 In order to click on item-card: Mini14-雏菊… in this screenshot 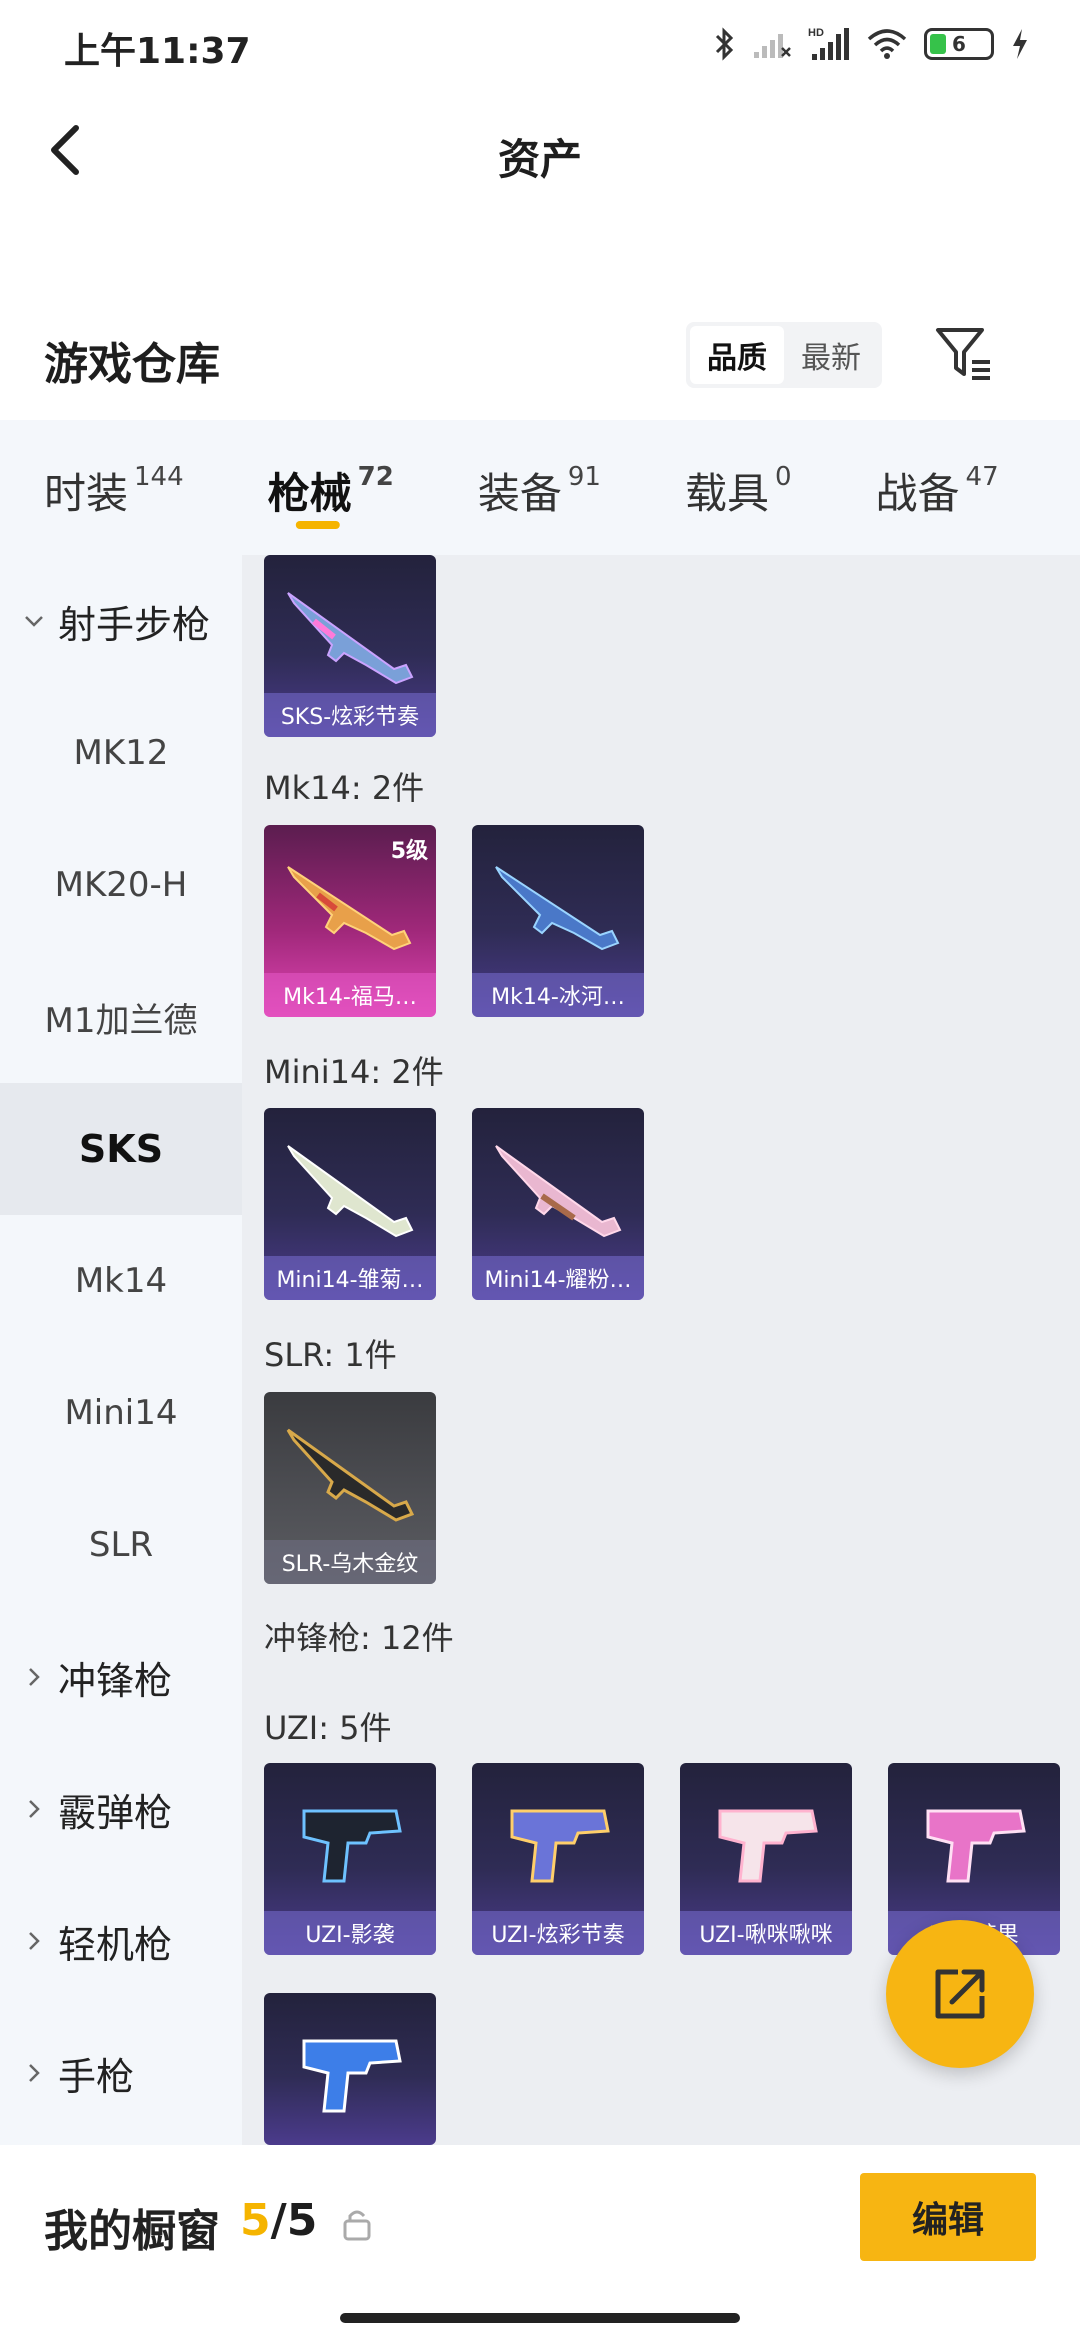, I will do `click(350, 1204)`.